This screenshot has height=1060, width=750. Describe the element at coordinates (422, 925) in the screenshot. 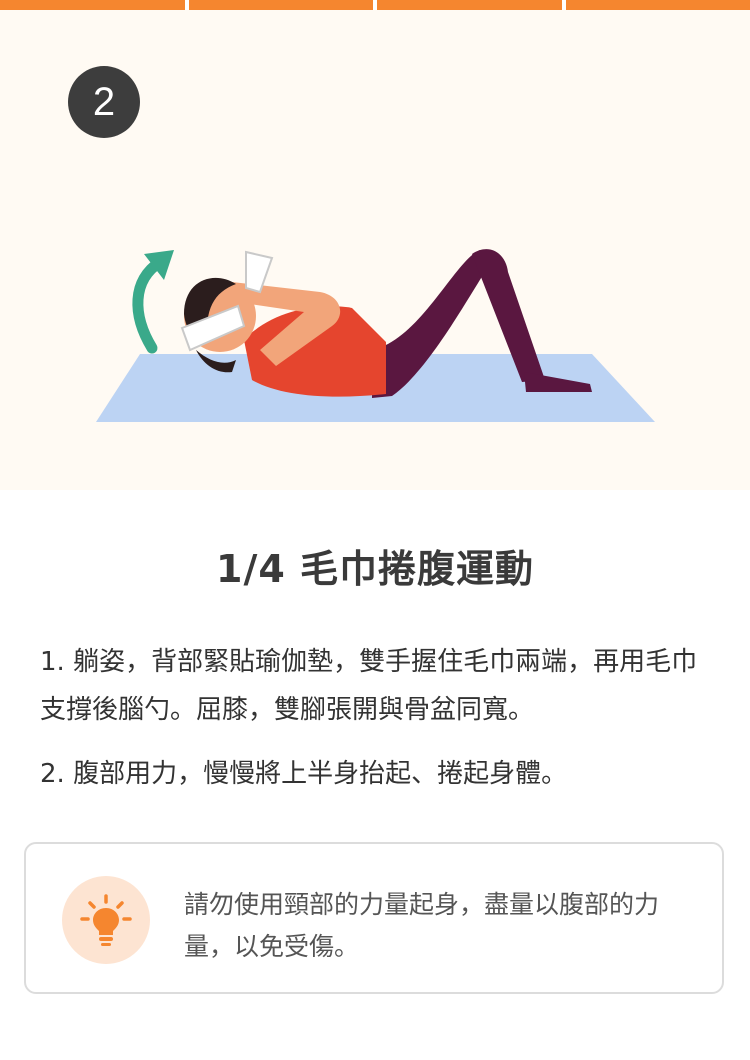

I see `tip-text: 請勿使用頸部的力量起身，盡量以腹部的力量，以免受傷。` at that location.